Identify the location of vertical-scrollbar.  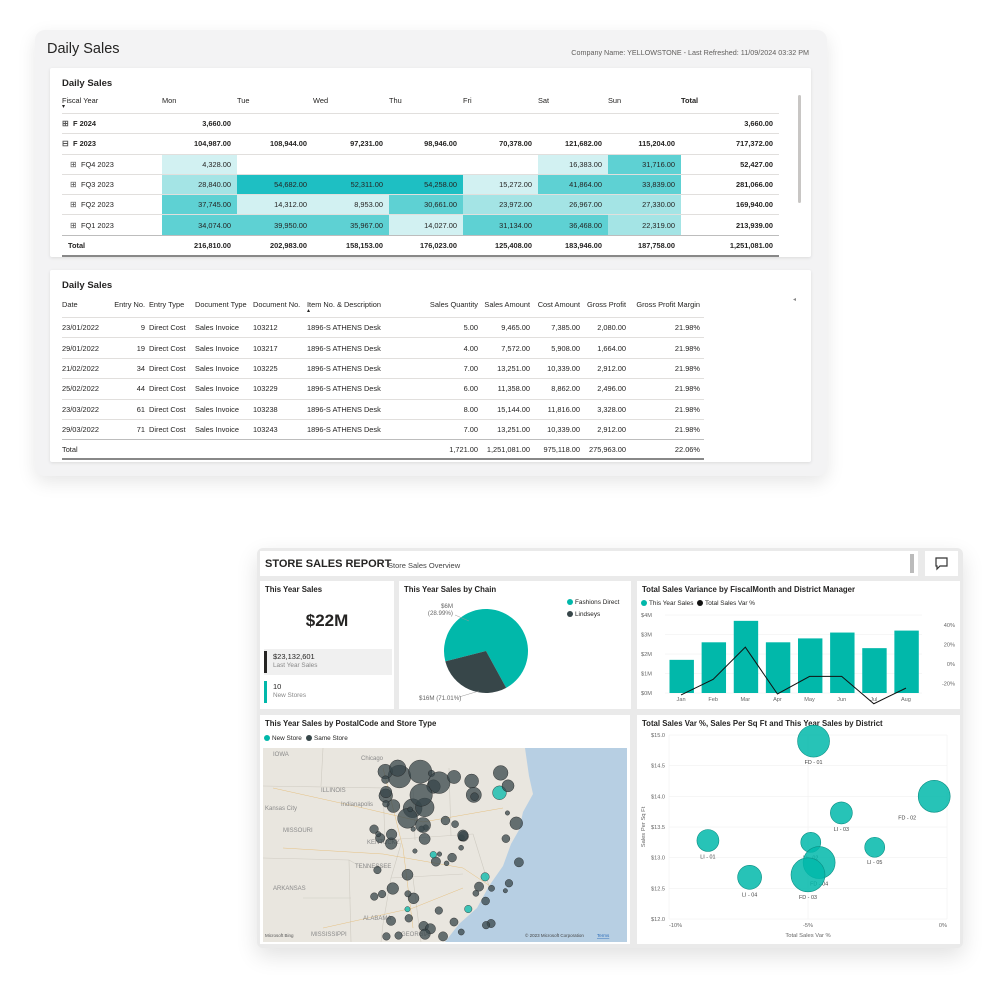
(799, 149).